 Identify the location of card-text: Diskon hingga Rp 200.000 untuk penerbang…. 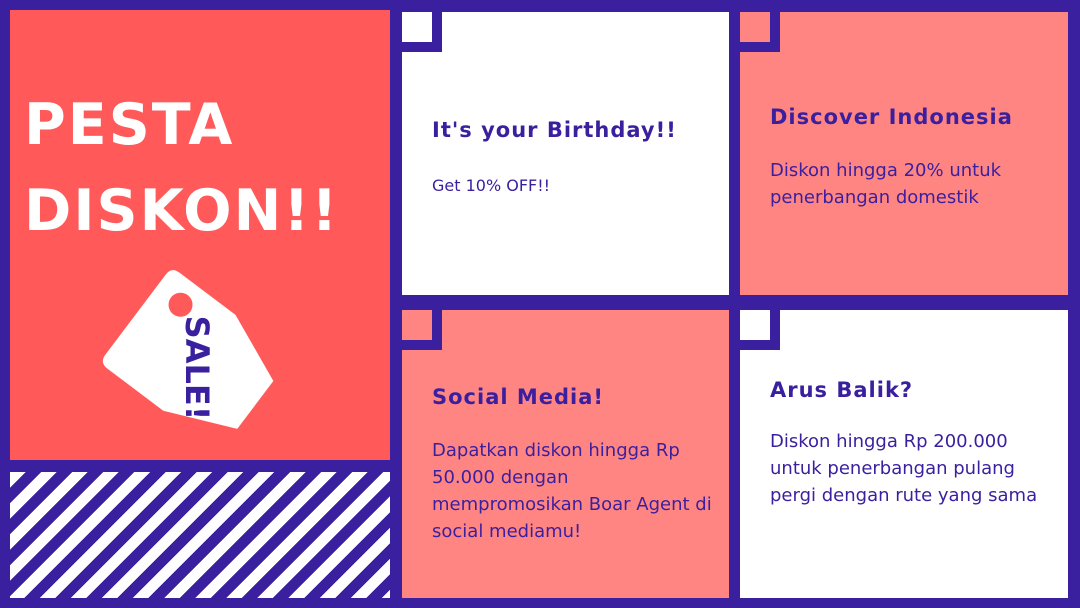
(904, 468).